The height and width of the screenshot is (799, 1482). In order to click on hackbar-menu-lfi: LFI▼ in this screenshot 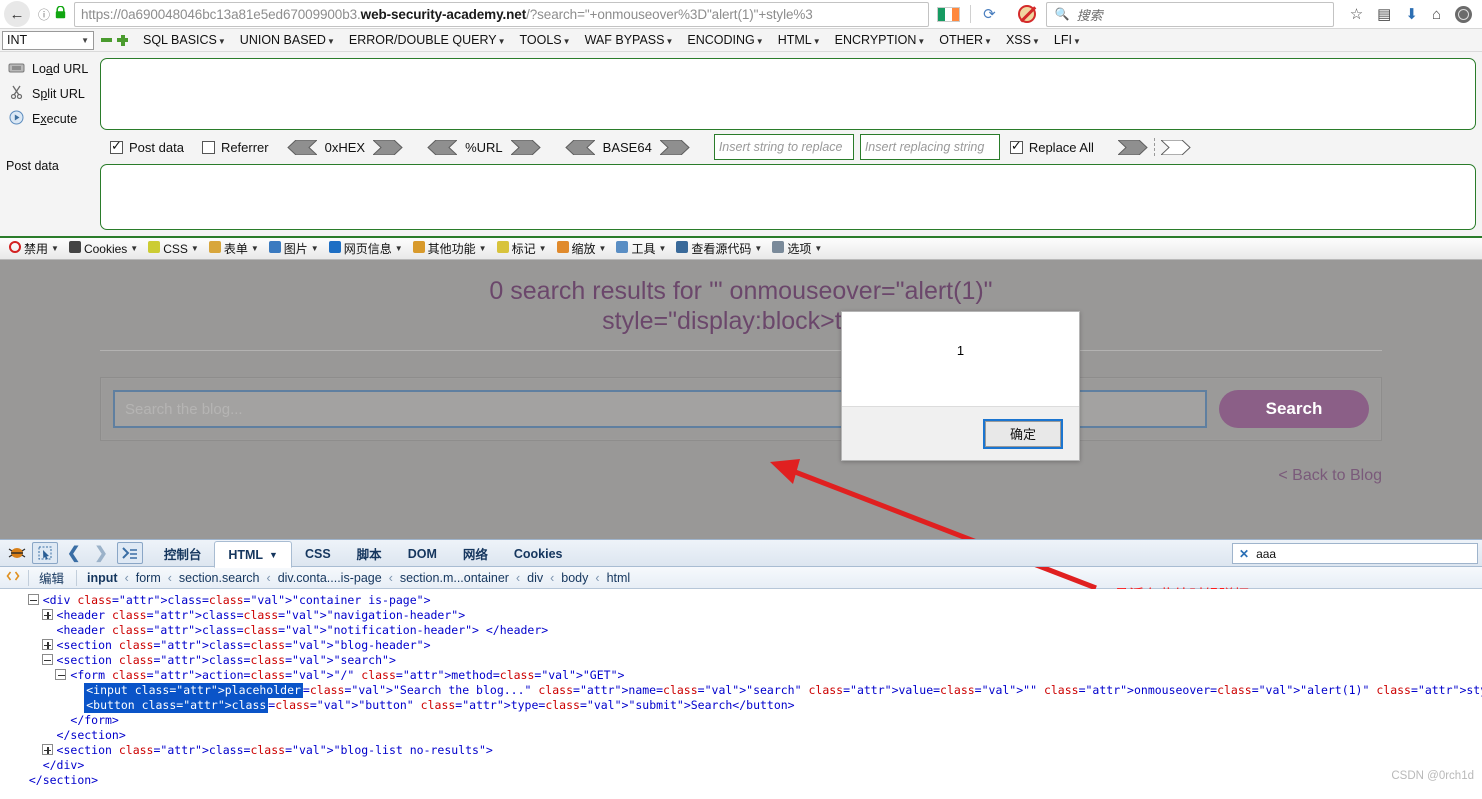, I will do `click(1067, 40)`.